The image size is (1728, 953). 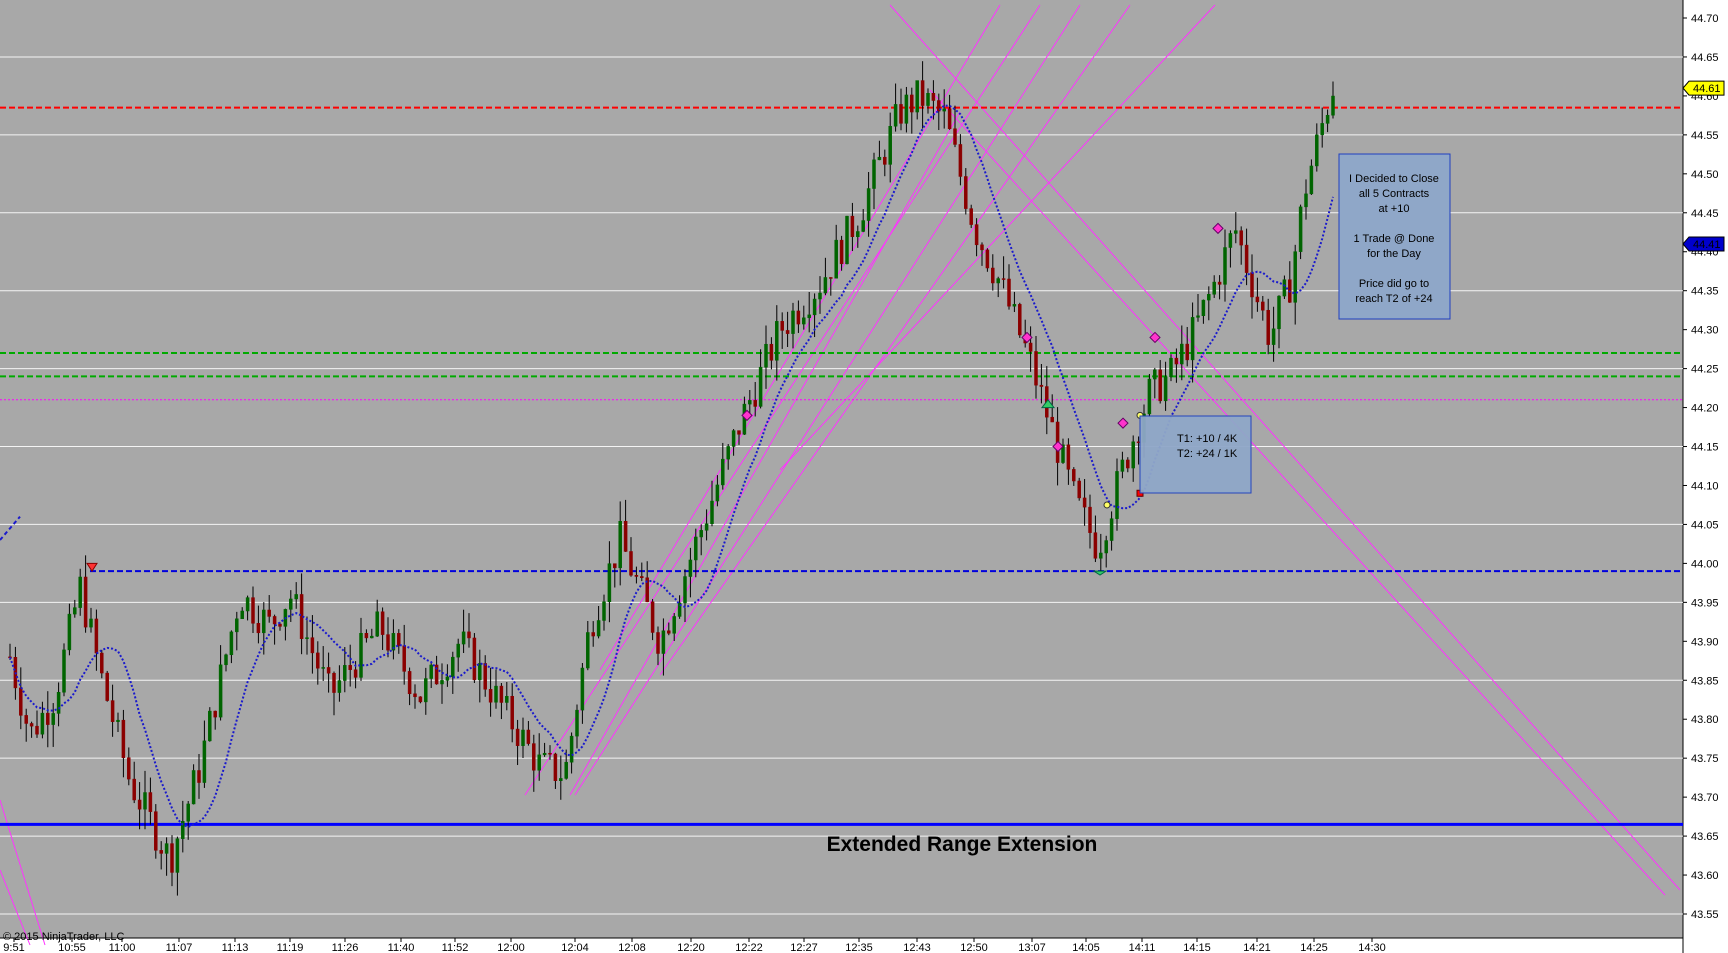 What do you see at coordinates (72, 947) in the screenshot?
I see `time-tick-label: 10:55` at bounding box center [72, 947].